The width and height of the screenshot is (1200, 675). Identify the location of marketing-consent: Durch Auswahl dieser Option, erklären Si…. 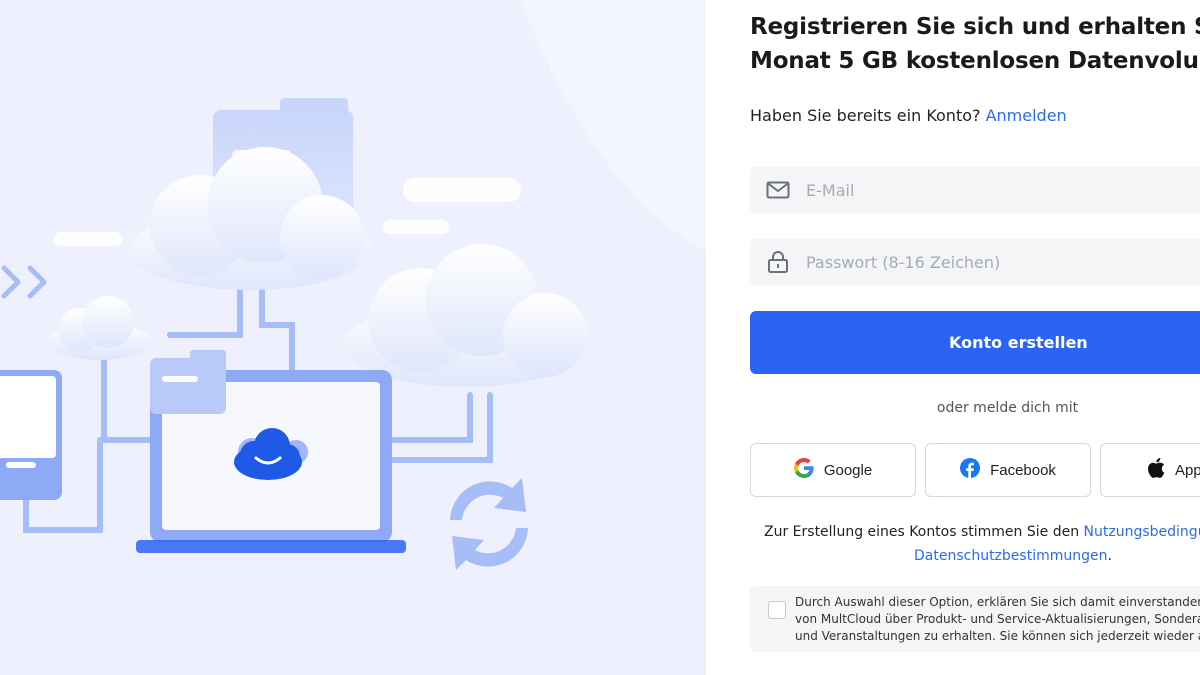
(975, 619).